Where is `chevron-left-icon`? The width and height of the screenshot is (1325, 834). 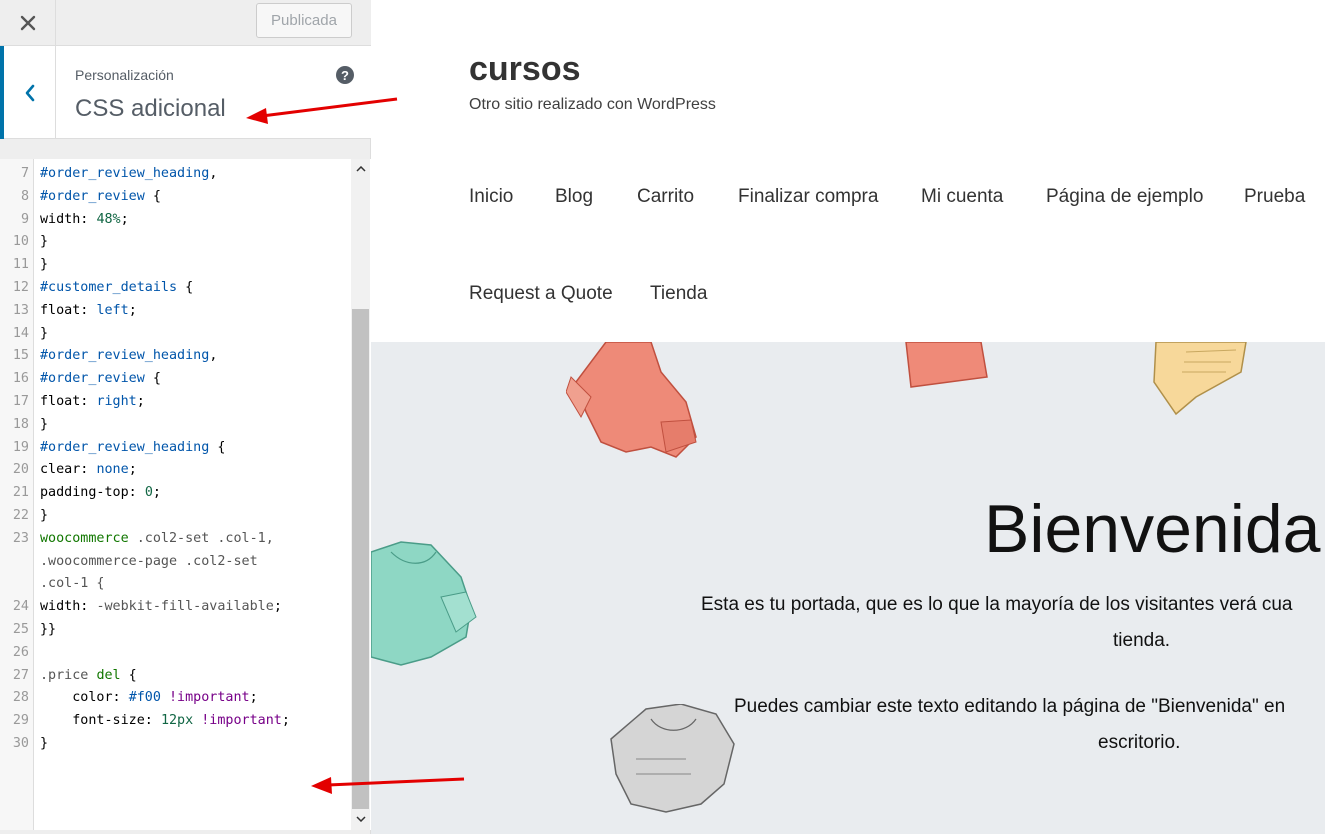
chevron-left-icon is located at coordinates (29, 92).